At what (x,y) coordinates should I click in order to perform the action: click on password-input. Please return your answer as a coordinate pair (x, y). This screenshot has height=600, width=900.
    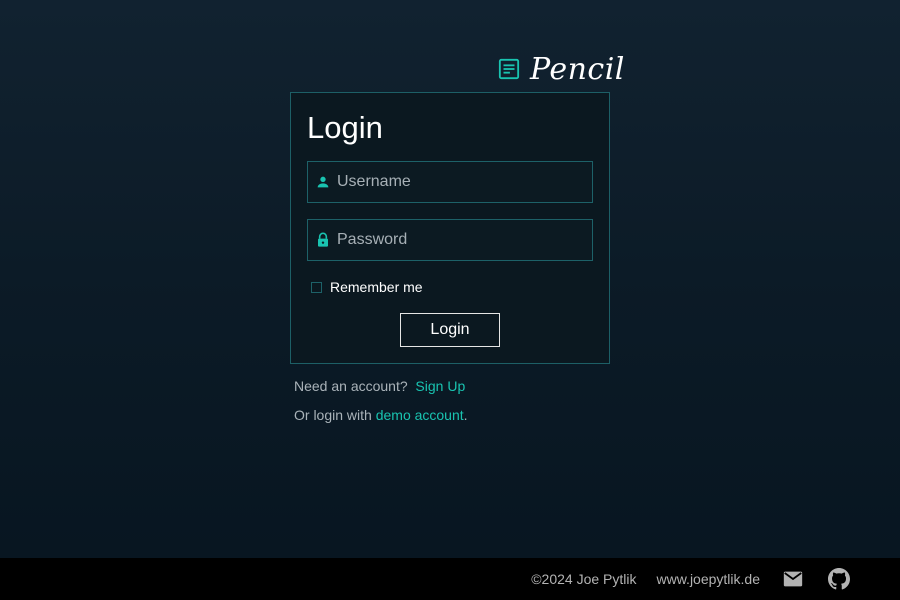
    Looking at the image, I should click on (464, 240).